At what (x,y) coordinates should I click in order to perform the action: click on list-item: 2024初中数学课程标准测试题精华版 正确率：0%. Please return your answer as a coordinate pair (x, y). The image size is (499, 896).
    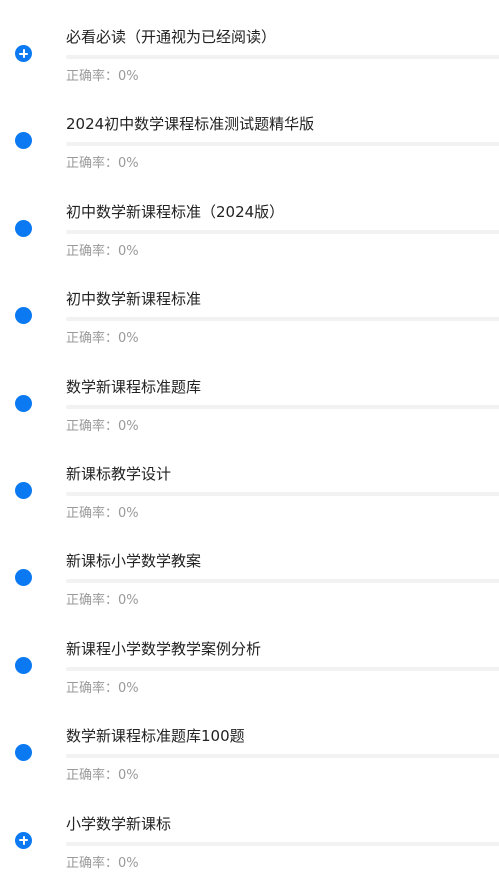
    Looking at the image, I should click on (249, 130).